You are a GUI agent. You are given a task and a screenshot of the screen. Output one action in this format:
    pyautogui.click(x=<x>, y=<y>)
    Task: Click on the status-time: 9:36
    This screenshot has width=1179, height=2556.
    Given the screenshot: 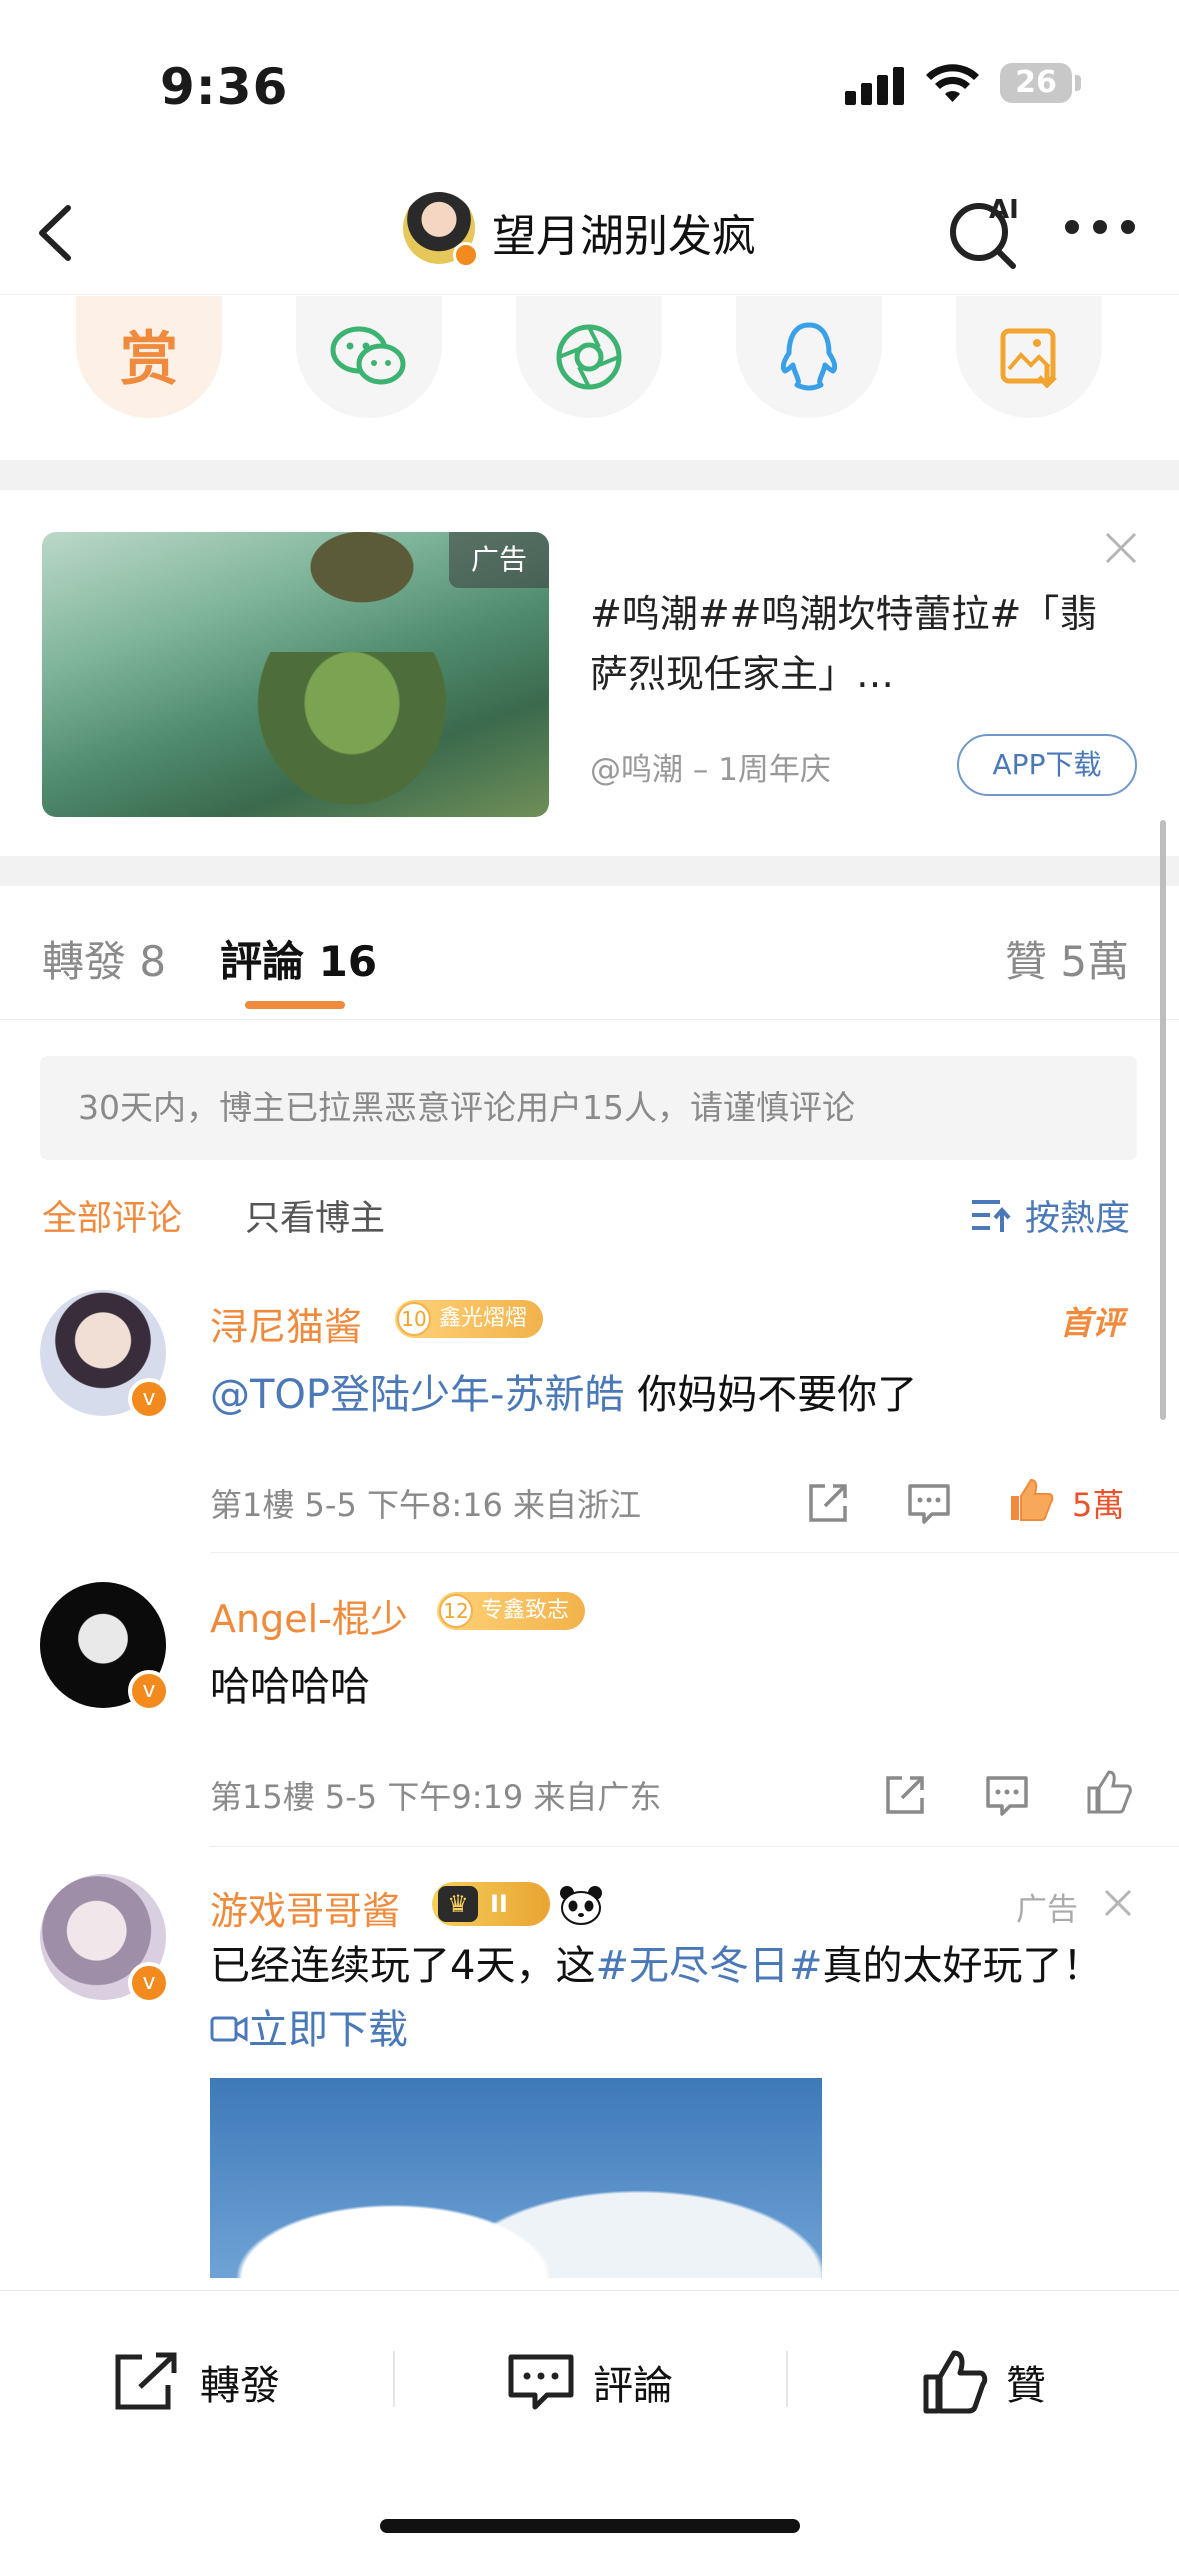 What is the action you would take?
    pyautogui.click(x=224, y=87)
    